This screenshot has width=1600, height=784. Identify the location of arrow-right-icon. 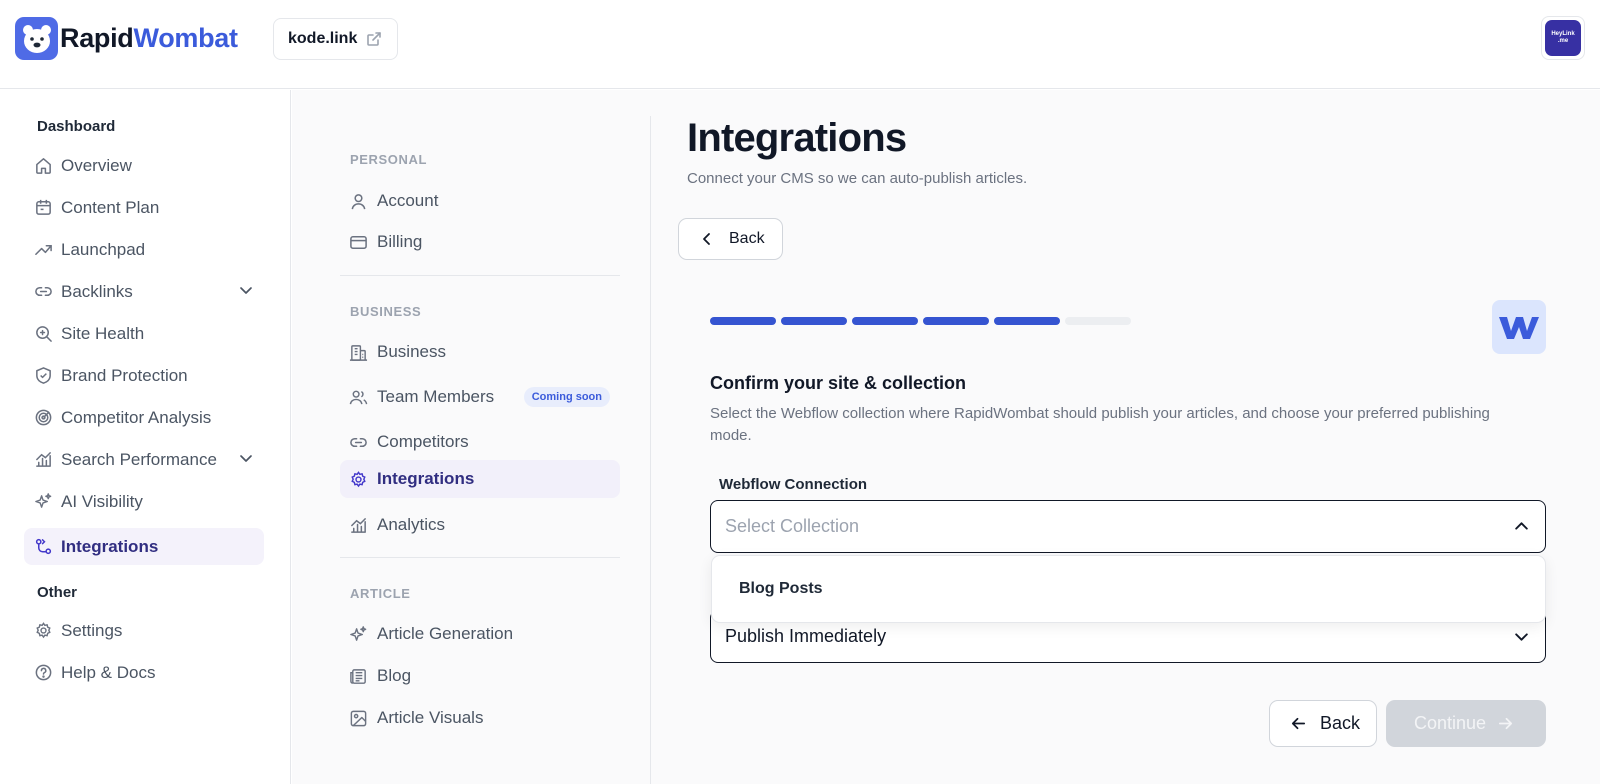
(1505, 723).